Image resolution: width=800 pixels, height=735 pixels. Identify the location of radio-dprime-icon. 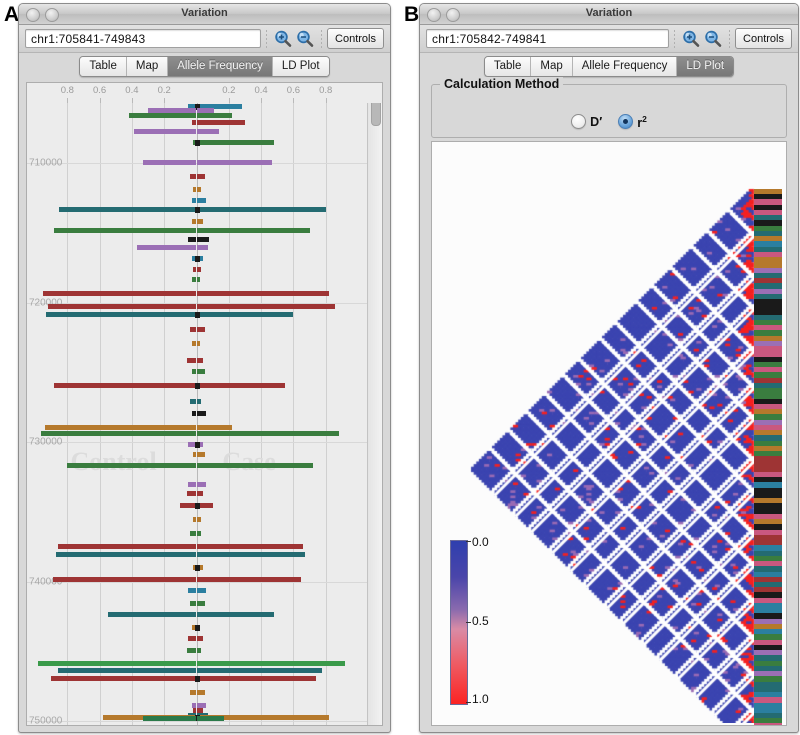
(579, 122).